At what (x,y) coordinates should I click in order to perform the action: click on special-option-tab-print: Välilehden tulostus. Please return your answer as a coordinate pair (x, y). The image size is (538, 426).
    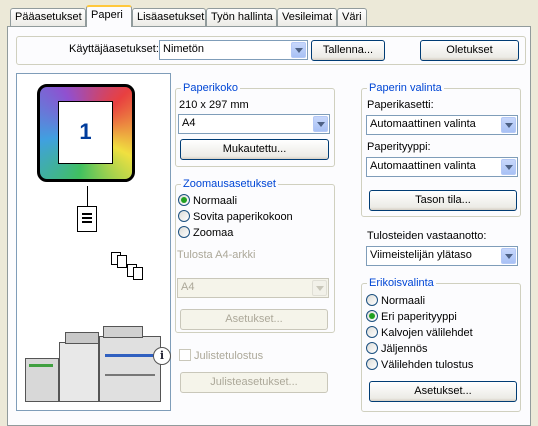
    Looking at the image, I should click on (420, 365).